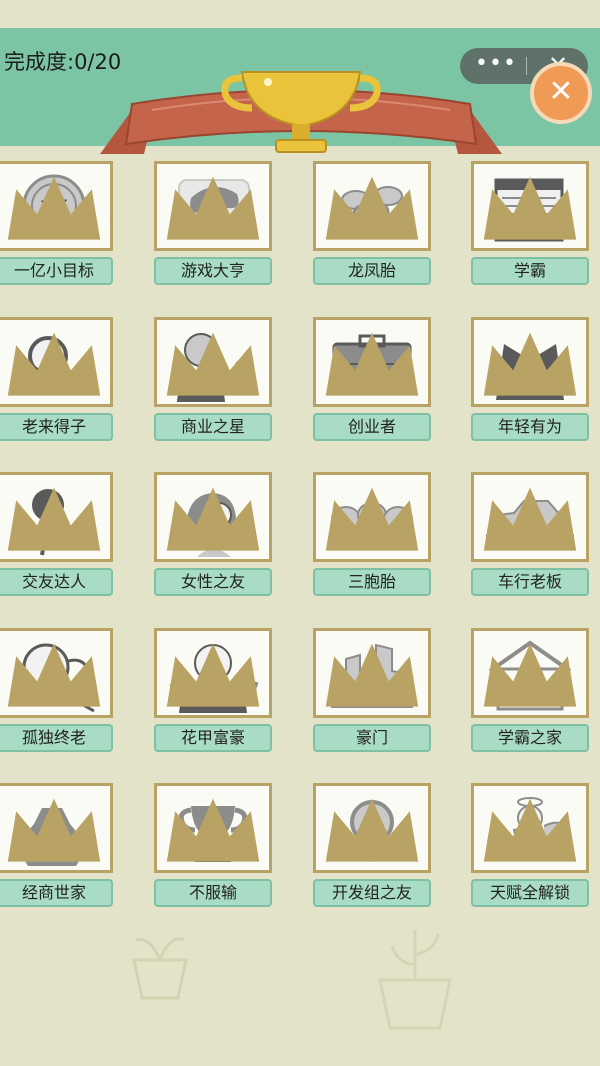 This screenshot has width=600, height=1066. What do you see at coordinates (56, 582) in the screenshot?
I see `achievement-label: 交友达人` at bounding box center [56, 582].